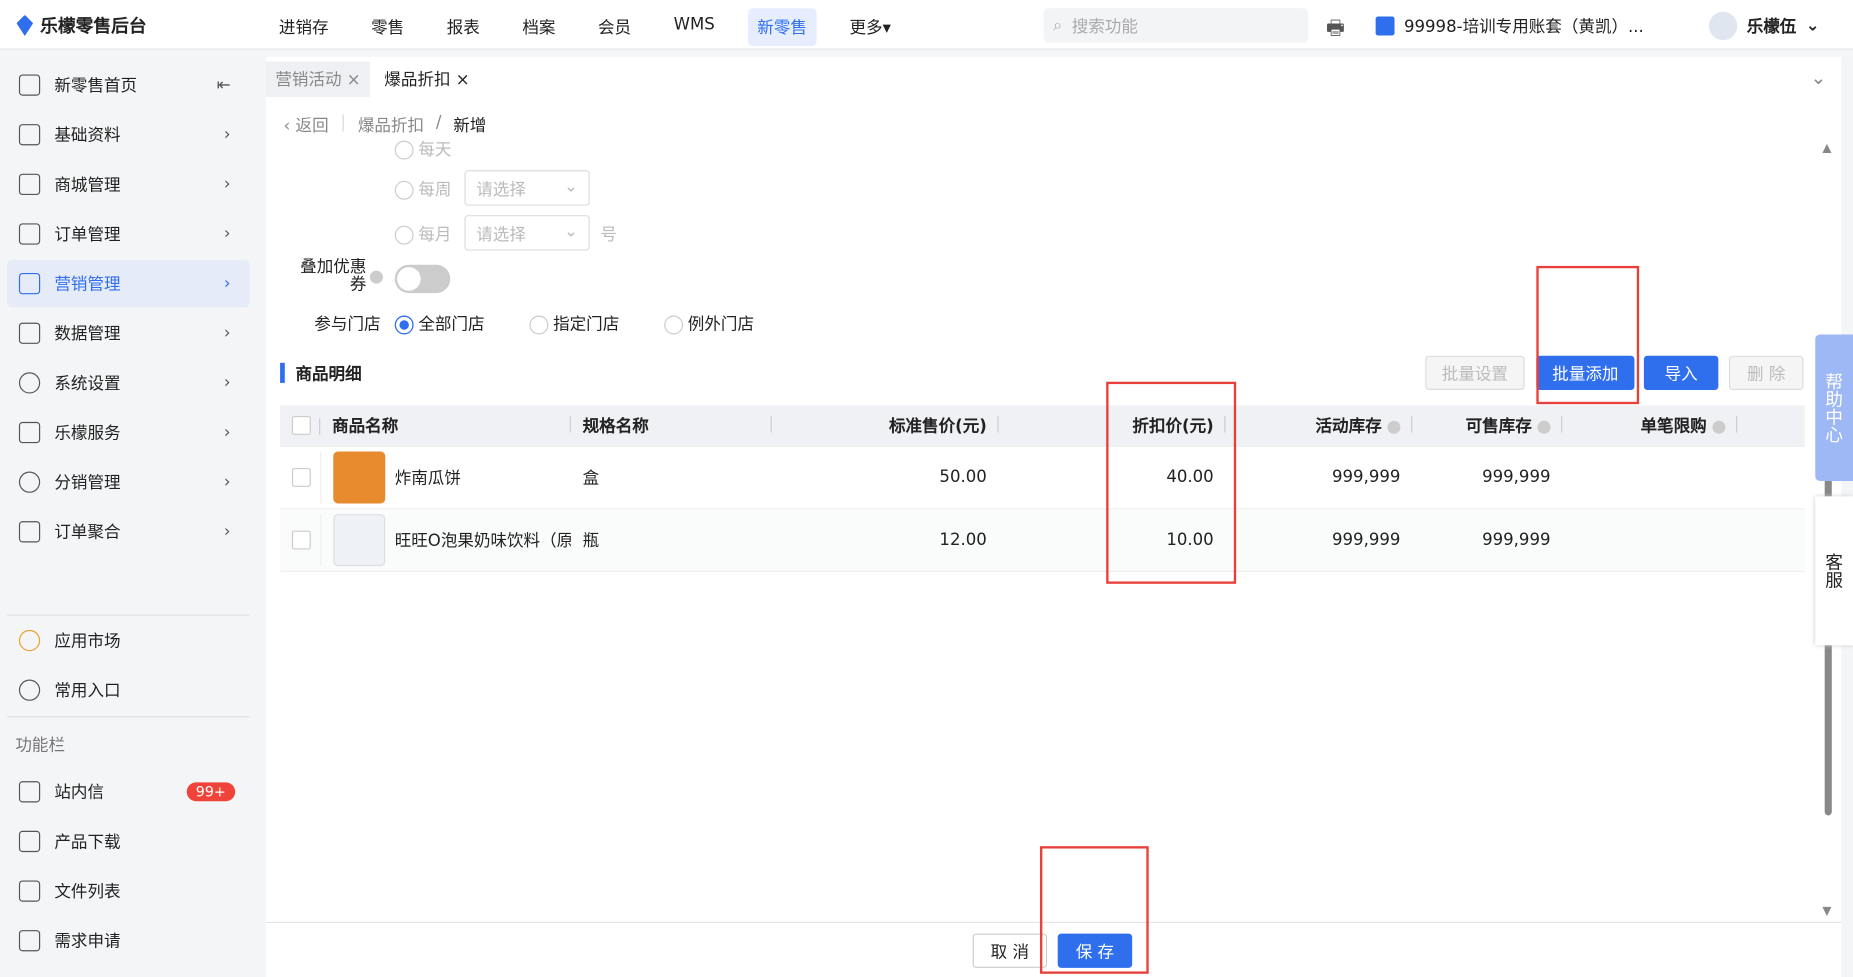  What do you see at coordinates (128, 333) in the screenshot?
I see `sidebar-item-data: 数据管理 ›` at bounding box center [128, 333].